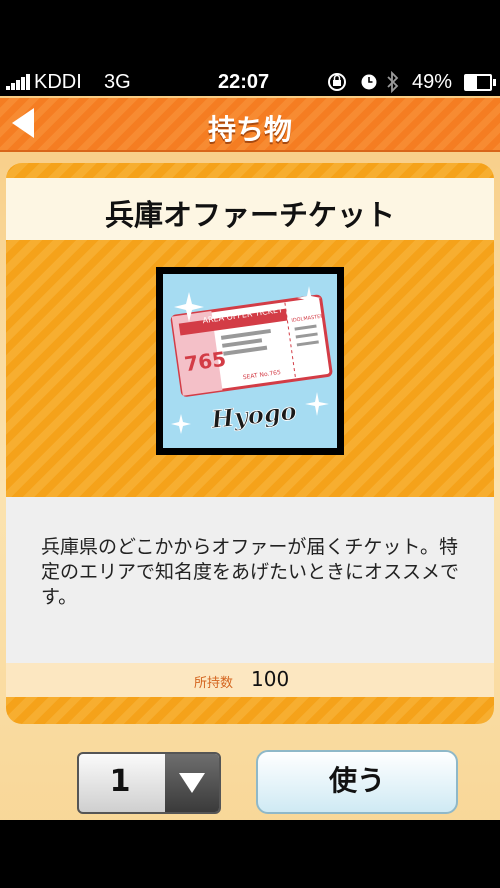 The width and height of the screenshot is (500, 888). I want to click on chevron-down-icon, so click(192, 783).